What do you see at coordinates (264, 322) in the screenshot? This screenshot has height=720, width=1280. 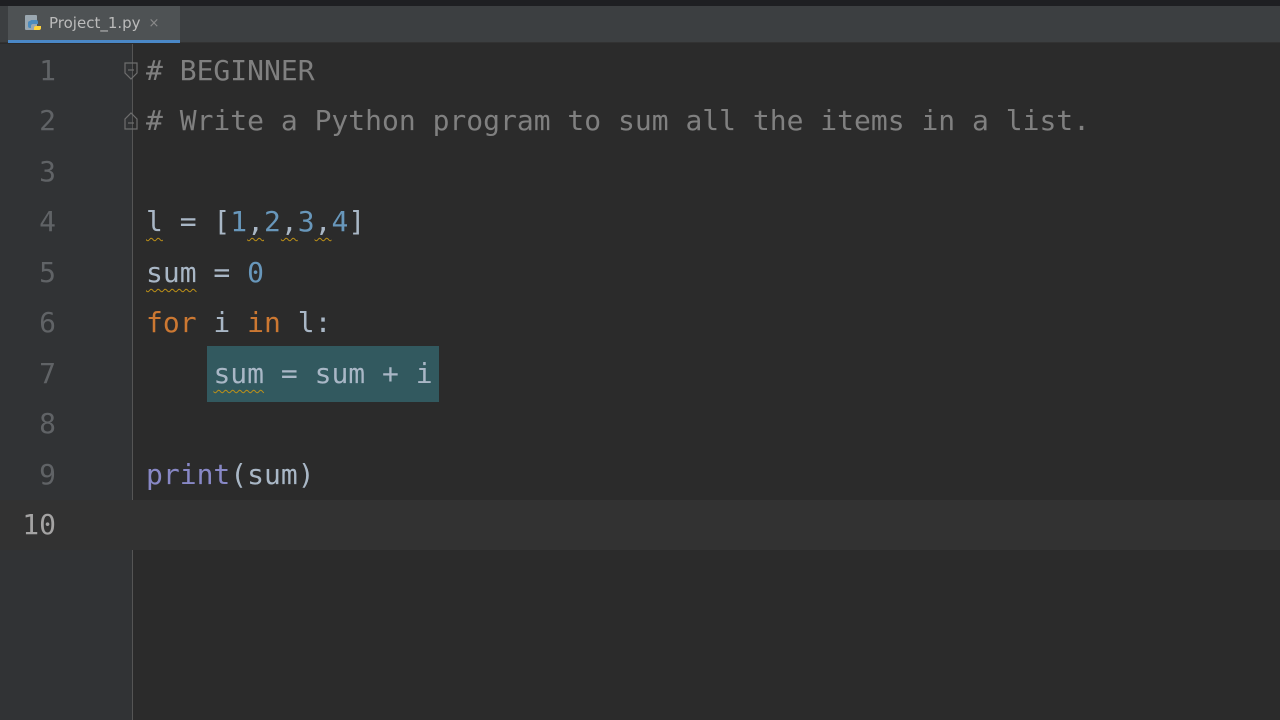 I see `keyword-token: in` at bounding box center [264, 322].